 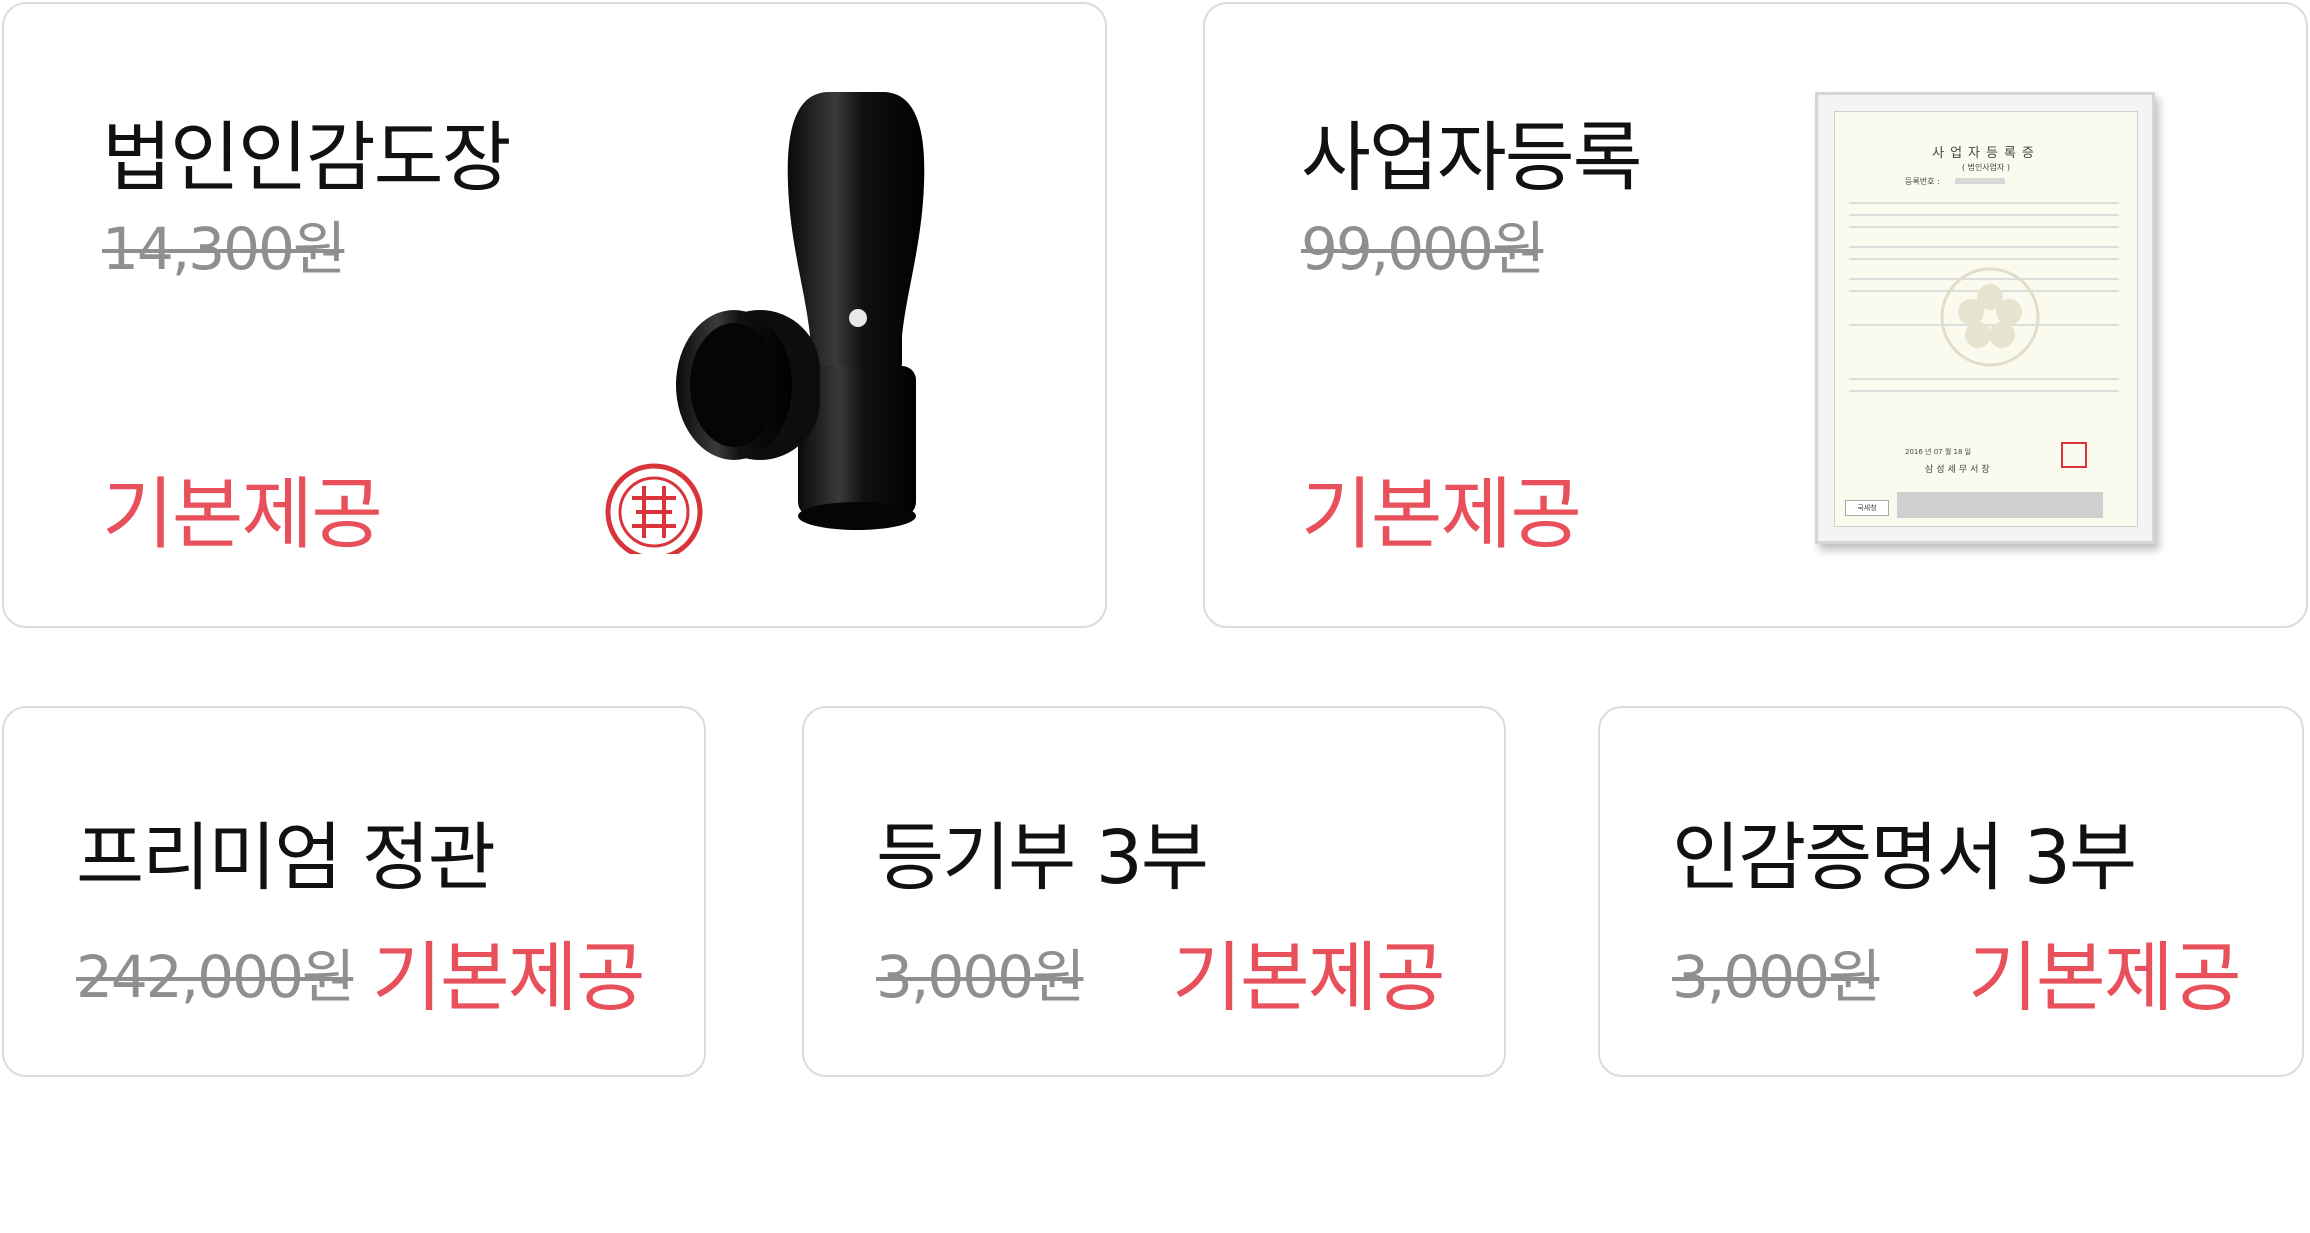 I want to click on card-seal-certificate-copies: 인감증명서 3부 3,000원 기본제공, so click(x=1951, y=891).